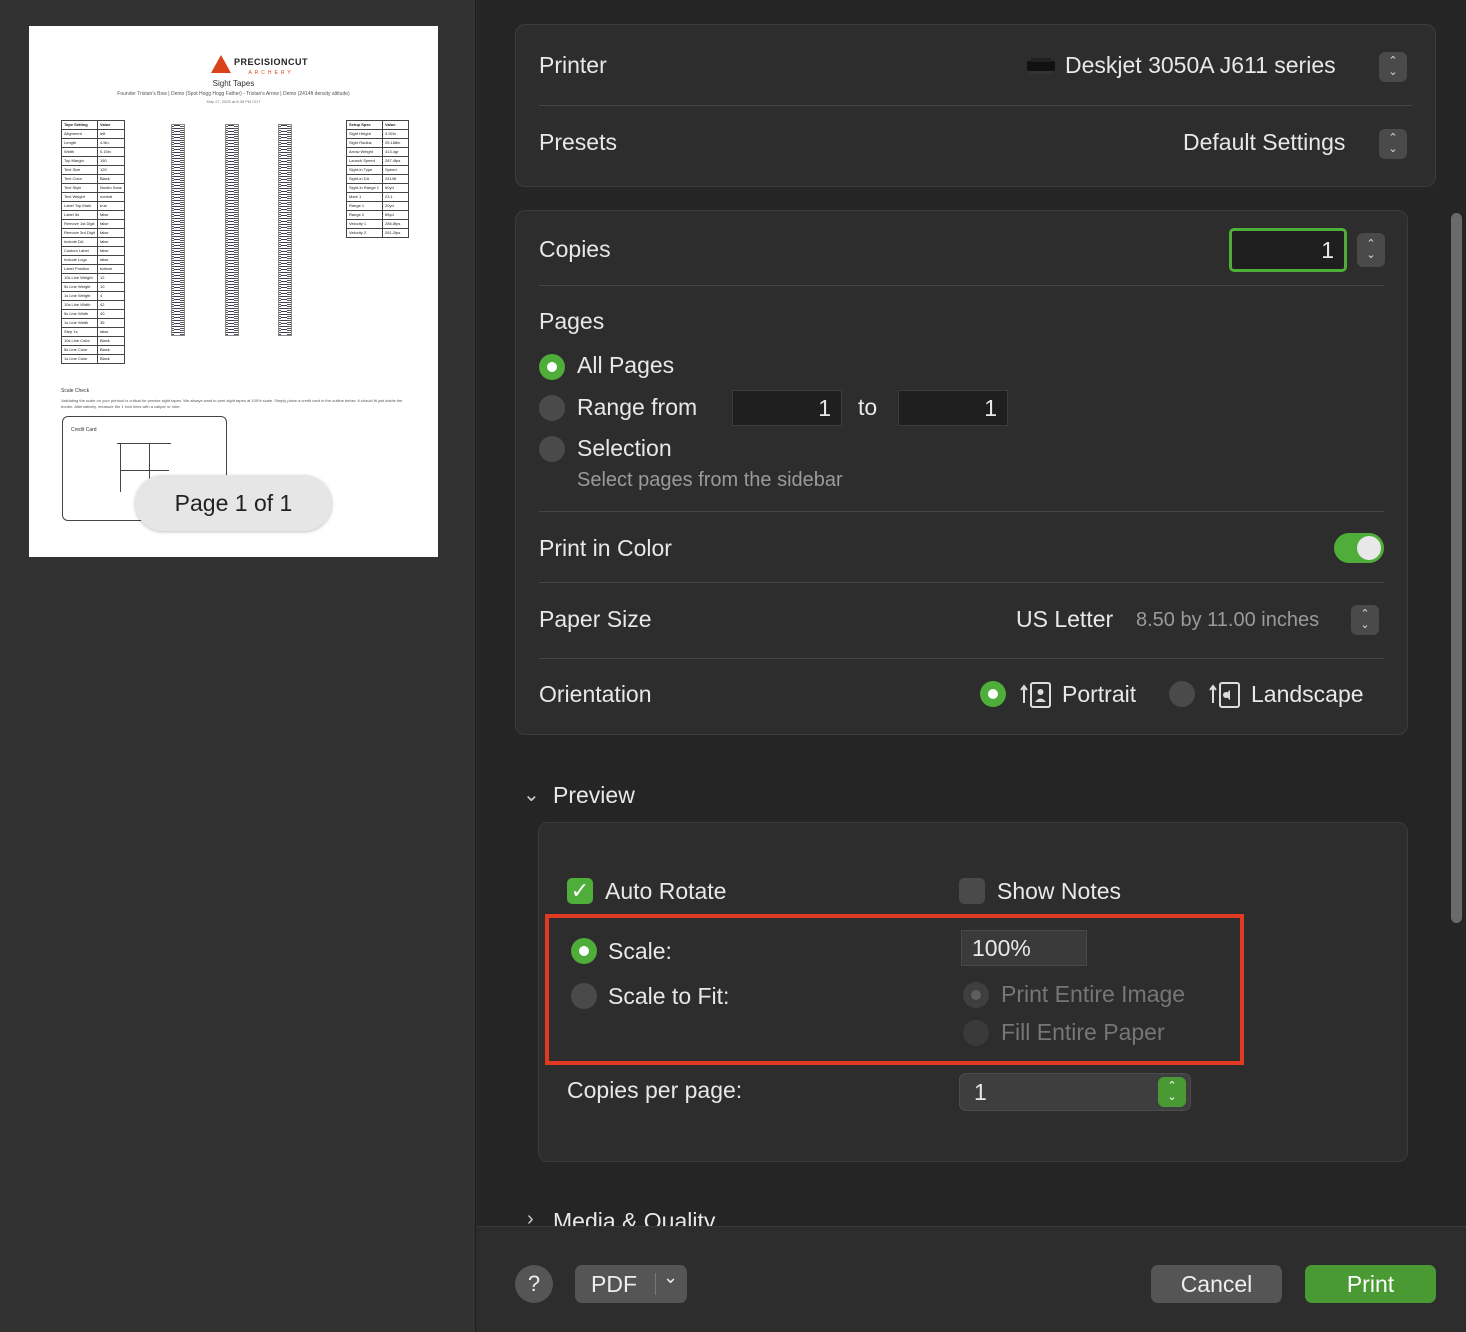  I want to click on table-row: 5s Line Color Black, so click(93, 350).